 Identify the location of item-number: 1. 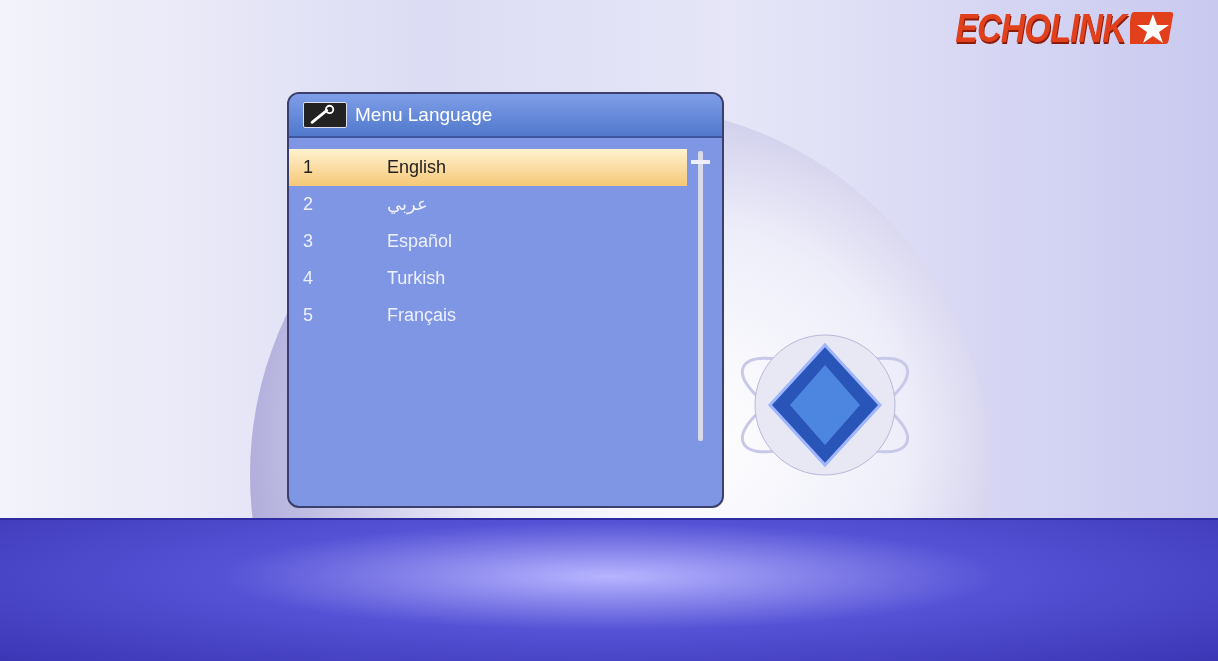
(308, 167).